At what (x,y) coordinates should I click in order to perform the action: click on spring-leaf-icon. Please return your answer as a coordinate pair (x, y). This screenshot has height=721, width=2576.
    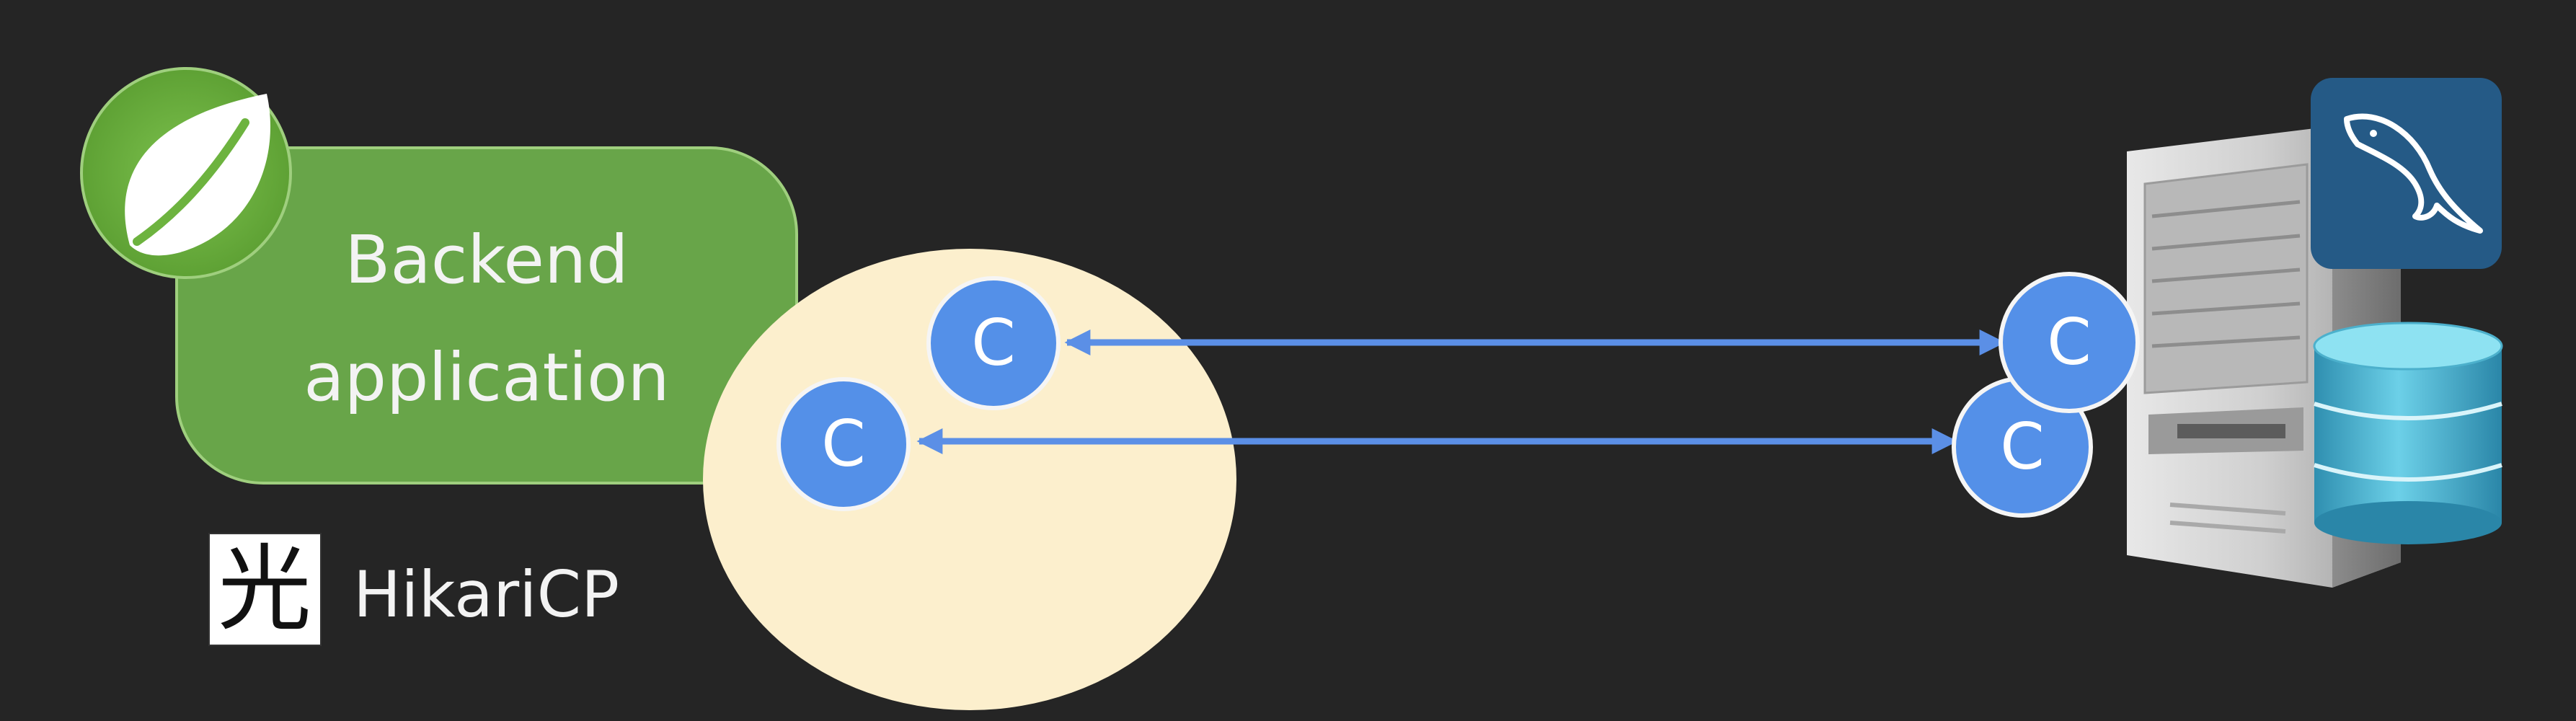
    Looking at the image, I should click on (186, 173).